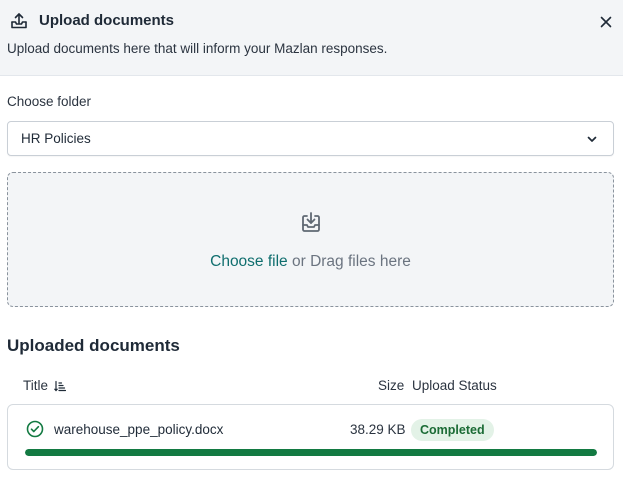 The width and height of the screenshot is (623, 490). I want to click on column-title-label: Title, so click(36, 385).